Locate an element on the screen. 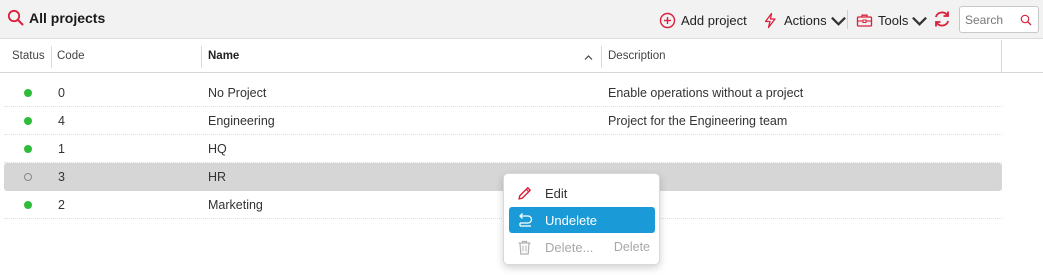 The width and height of the screenshot is (1043, 279). tools-label: Tools is located at coordinates (893, 20).